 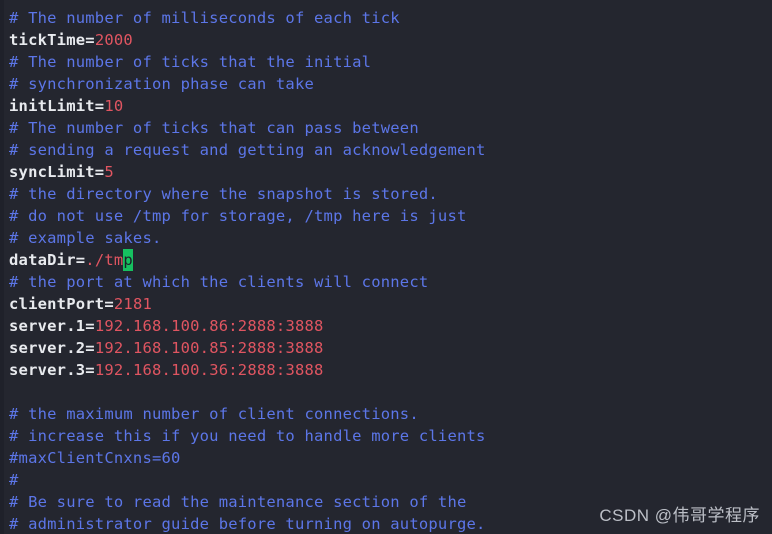 I want to click on config-value: ./tm, so click(x=104, y=260).